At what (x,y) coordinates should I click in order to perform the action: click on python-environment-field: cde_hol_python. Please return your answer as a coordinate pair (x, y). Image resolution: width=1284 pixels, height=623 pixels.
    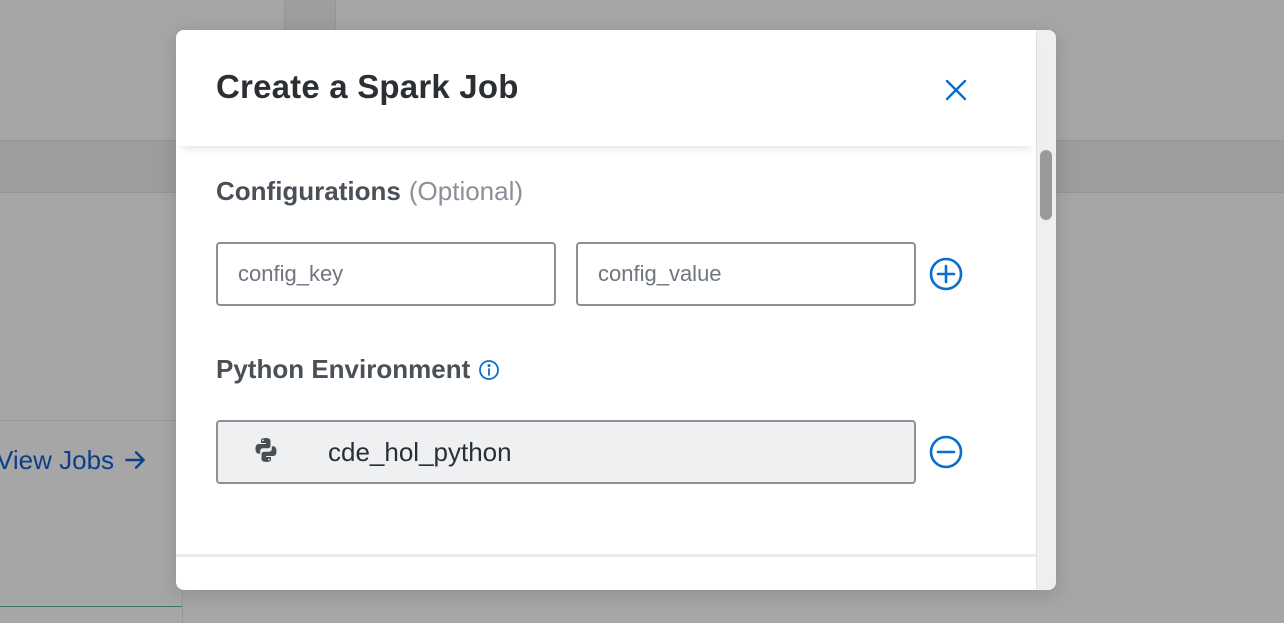
    Looking at the image, I should click on (566, 452).